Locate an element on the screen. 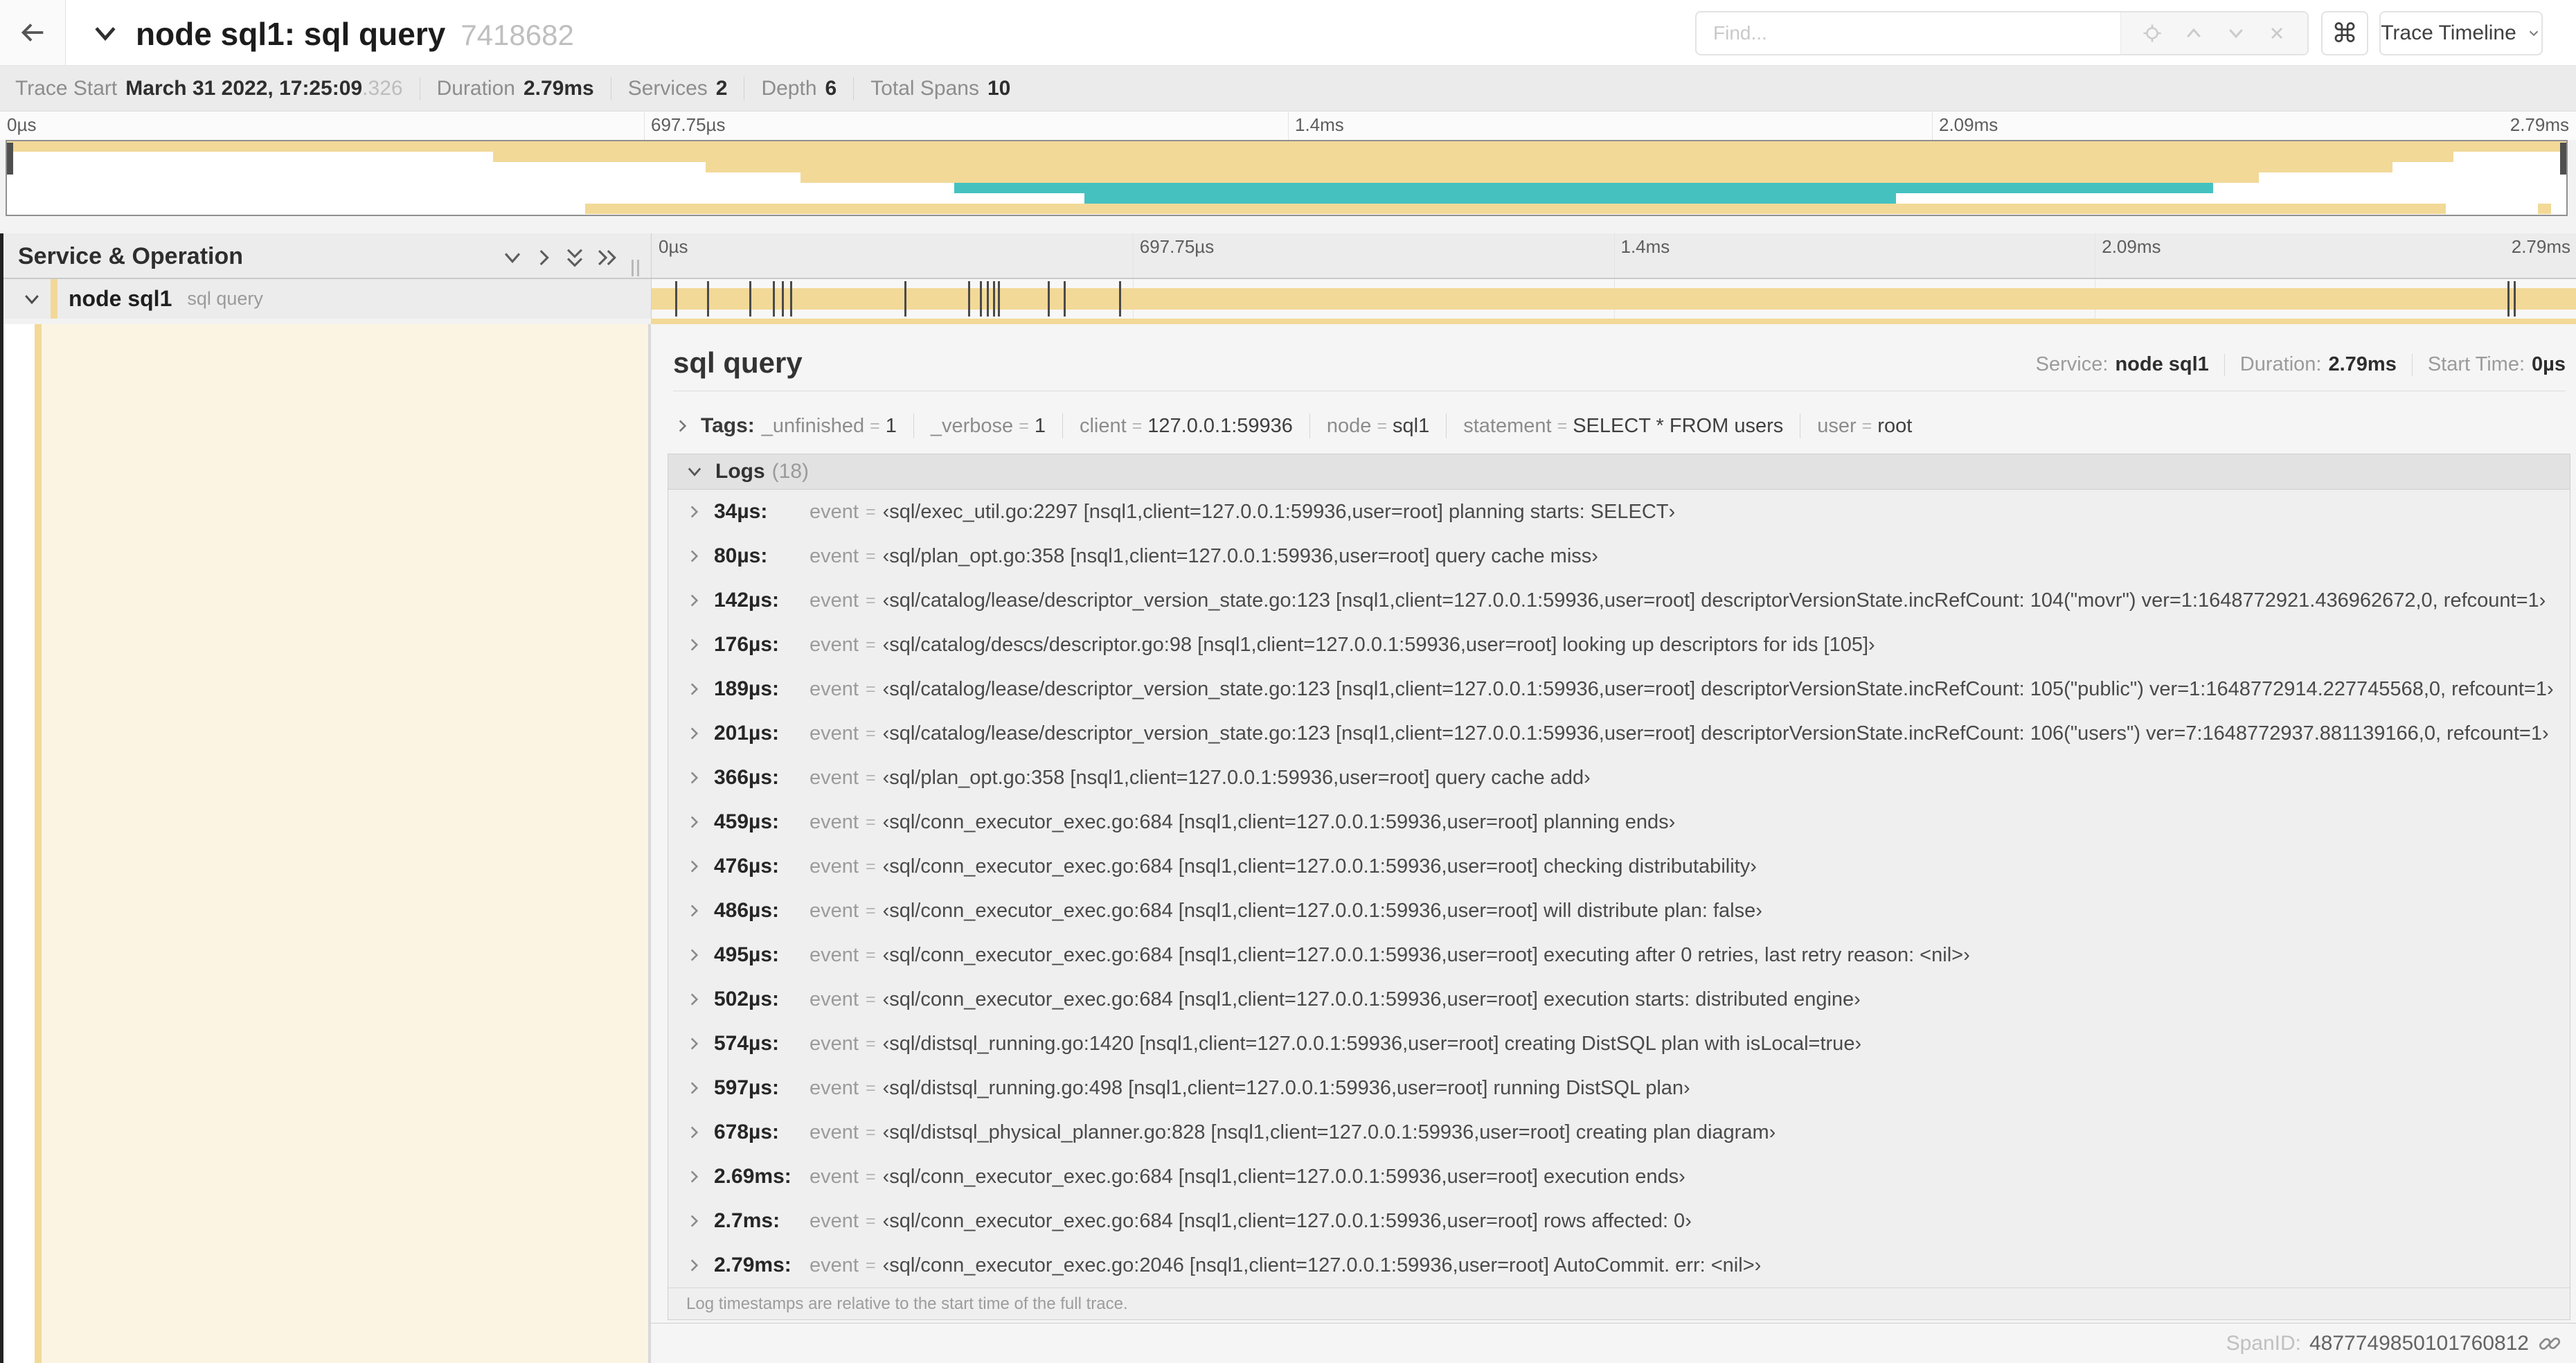  find-group is located at coordinates (2002, 33).